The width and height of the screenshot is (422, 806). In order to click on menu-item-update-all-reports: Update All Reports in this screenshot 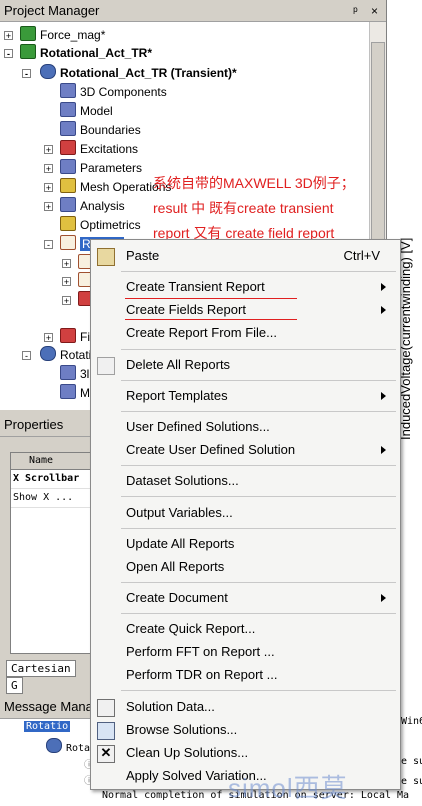, I will do `click(245, 544)`.